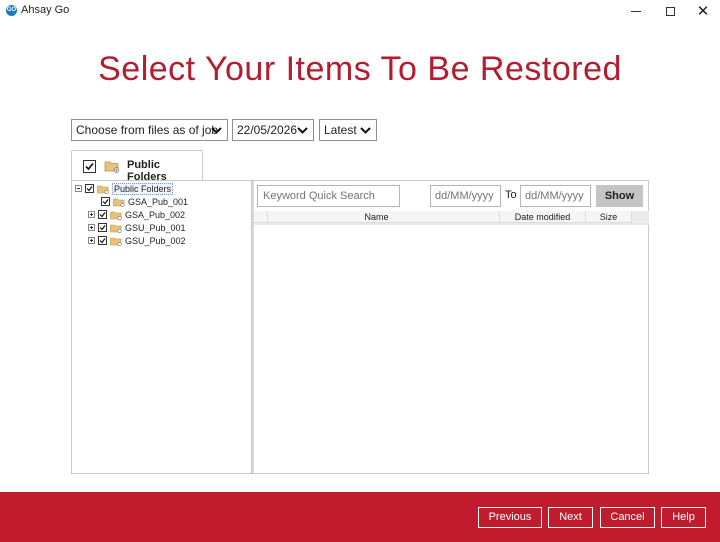 This screenshot has height=542, width=720. Describe the element at coordinates (627, 517) in the screenshot. I see `cancel-button: Cancel` at that location.